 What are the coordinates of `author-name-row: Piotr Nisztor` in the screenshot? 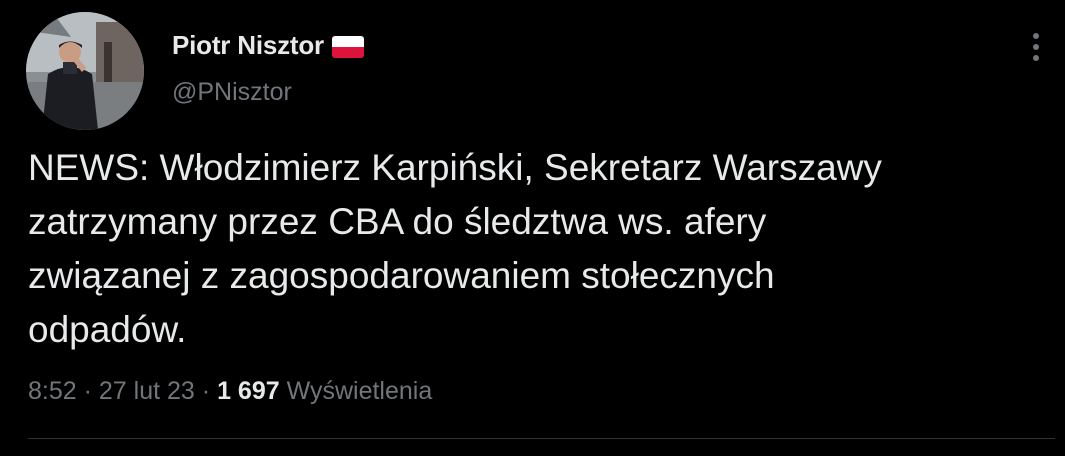 It's located at (268, 45).